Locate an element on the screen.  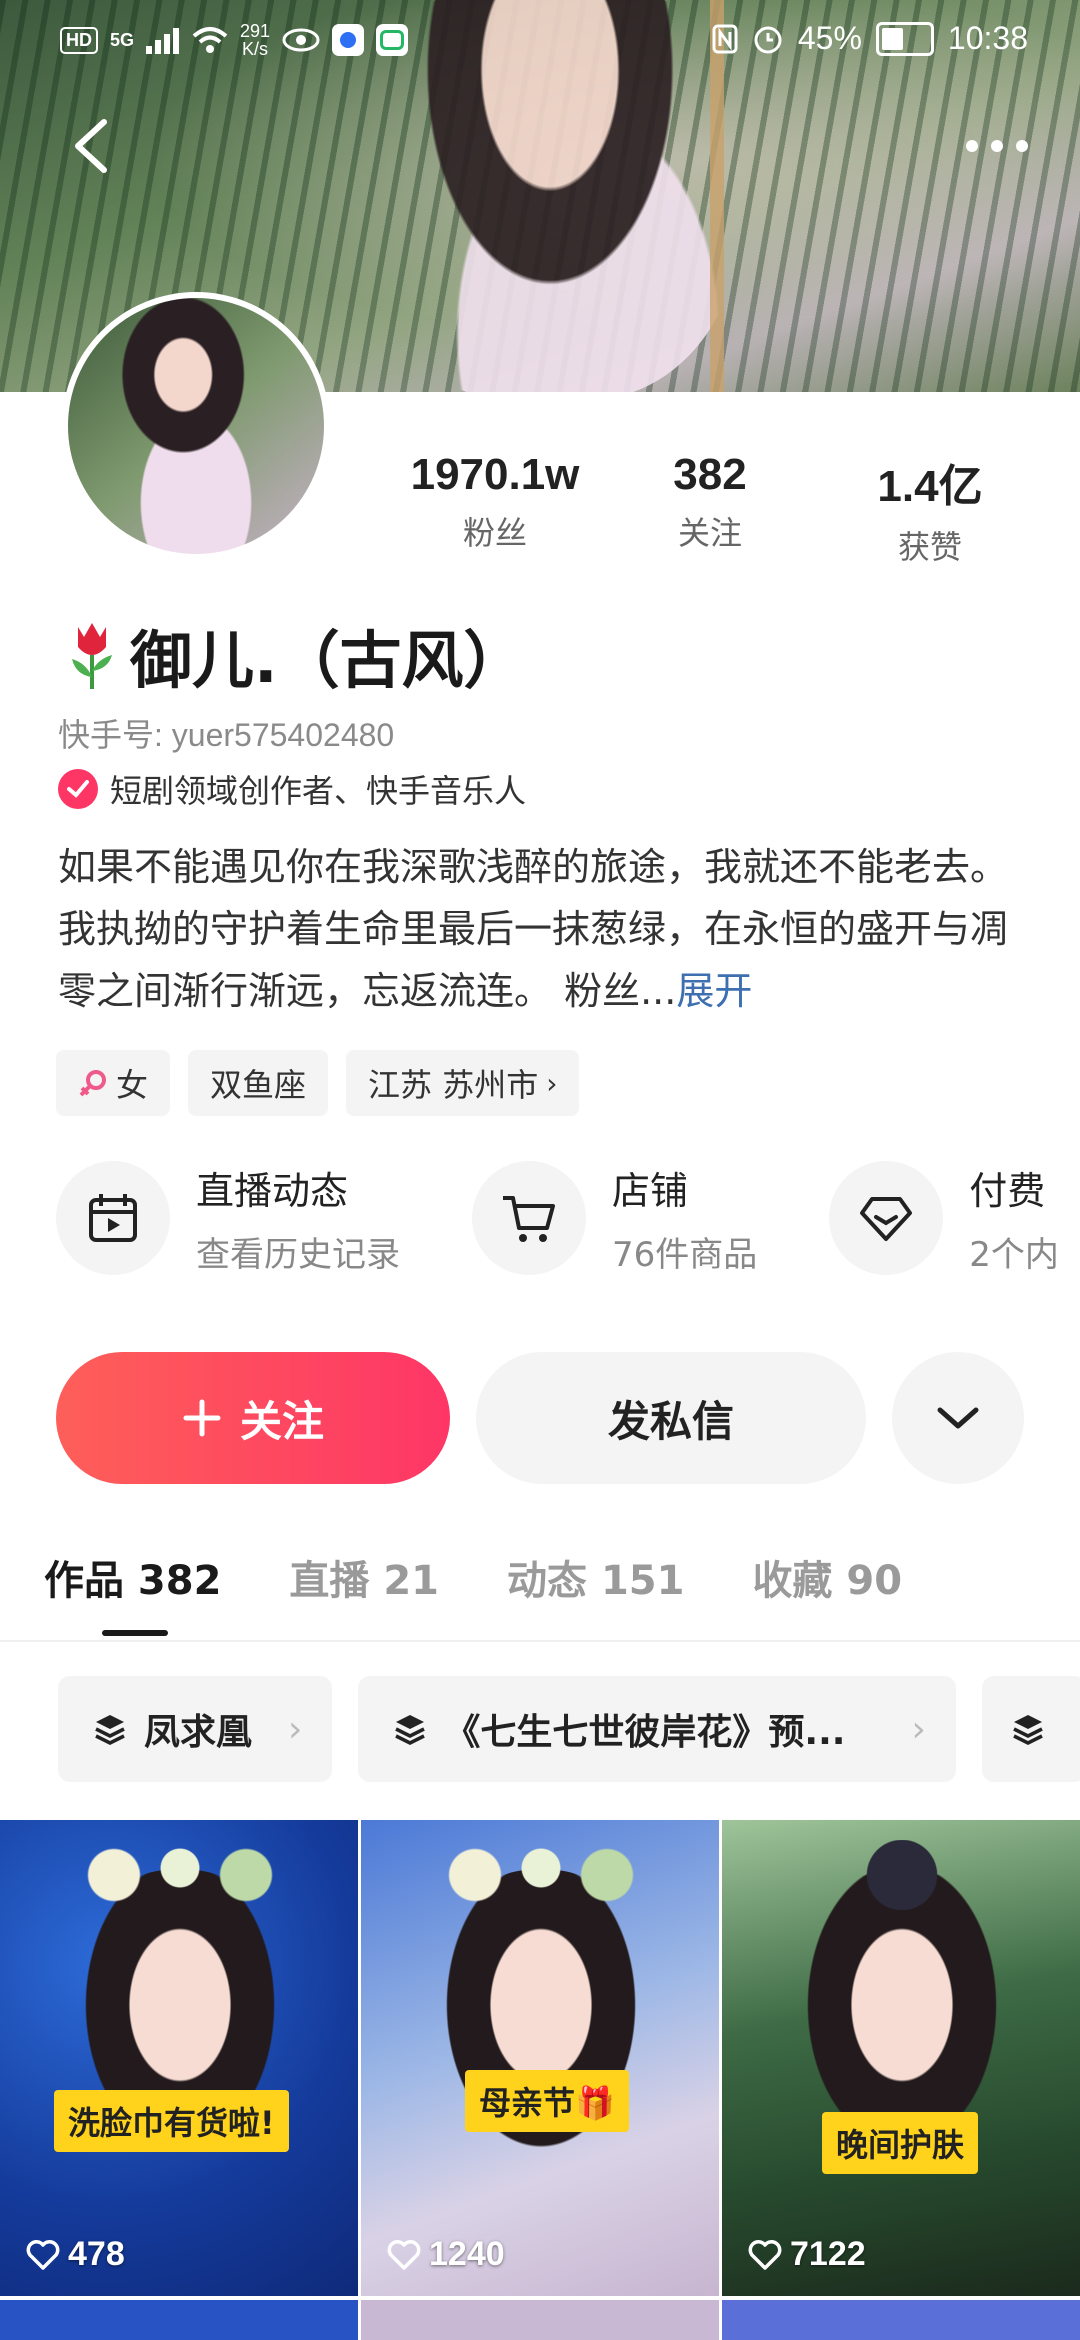
cart-icon is located at coordinates (529, 1218).